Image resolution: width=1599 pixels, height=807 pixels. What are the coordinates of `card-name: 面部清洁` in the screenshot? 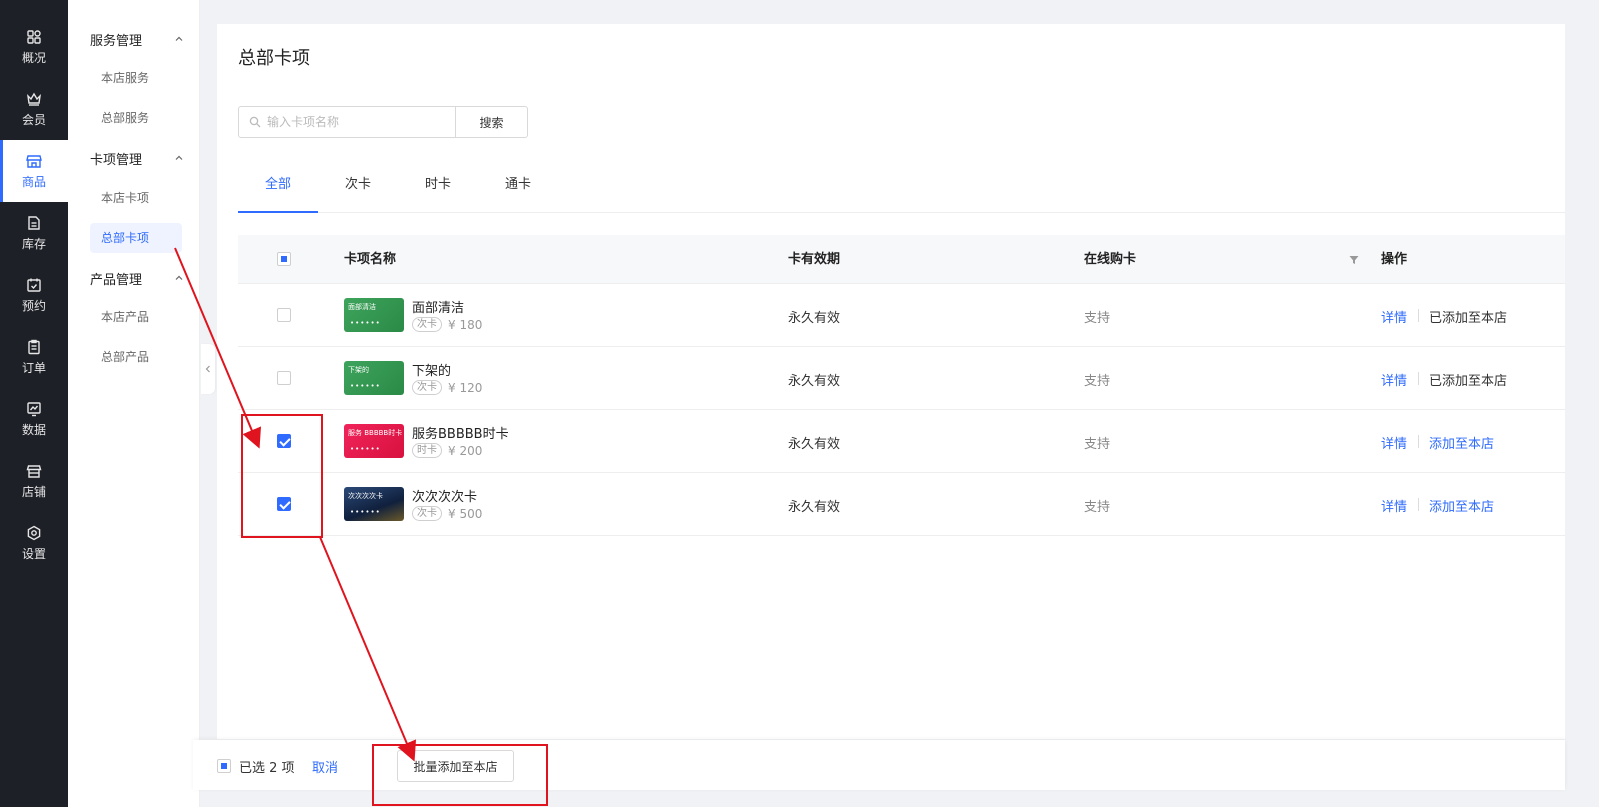 It's located at (438, 308).